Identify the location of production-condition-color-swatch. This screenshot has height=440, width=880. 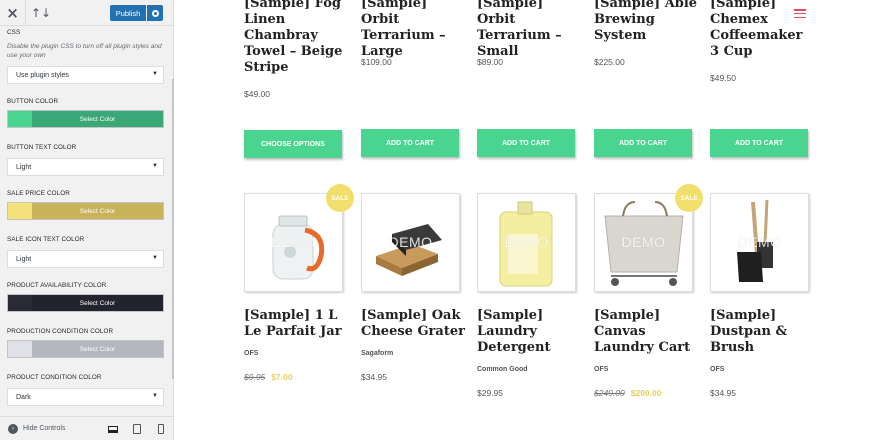
(20, 349).